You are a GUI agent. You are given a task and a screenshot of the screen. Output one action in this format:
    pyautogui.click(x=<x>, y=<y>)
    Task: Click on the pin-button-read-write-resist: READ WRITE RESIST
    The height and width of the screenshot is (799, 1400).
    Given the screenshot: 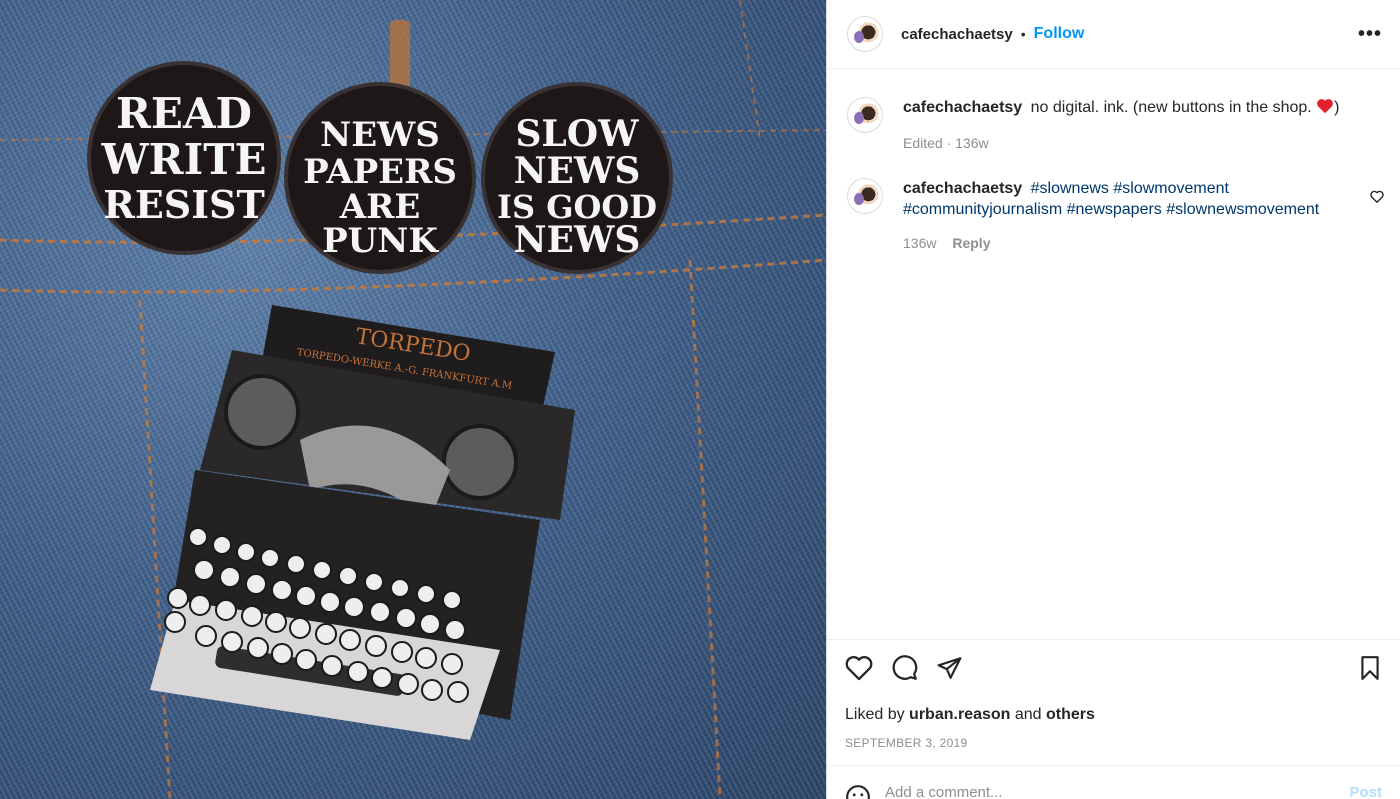 What is the action you would take?
    pyautogui.click(x=184, y=158)
    